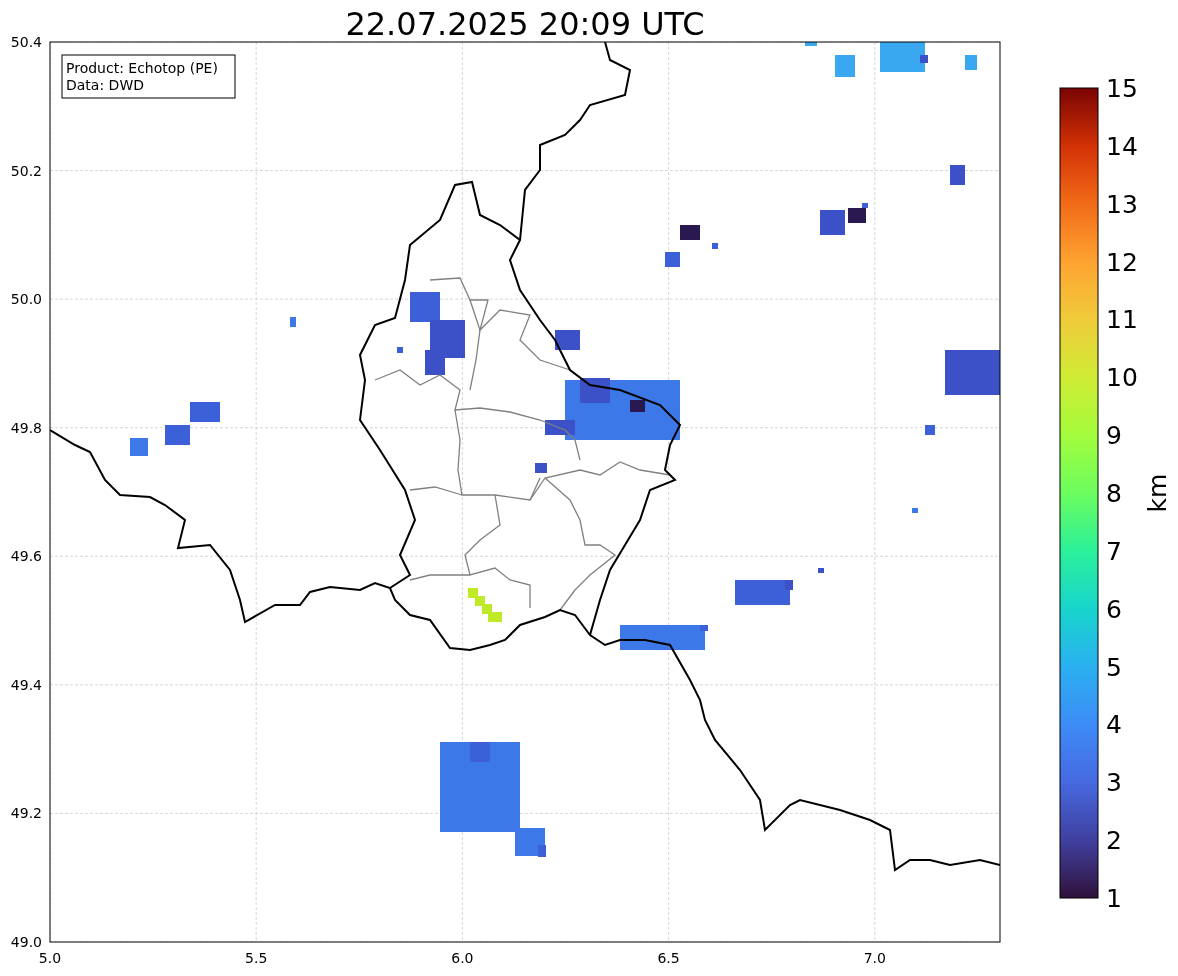 The height and width of the screenshot is (976, 1178). Describe the element at coordinates (1114, 667) in the screenshot. I see `colorbar-tick-label: 5` at that location.